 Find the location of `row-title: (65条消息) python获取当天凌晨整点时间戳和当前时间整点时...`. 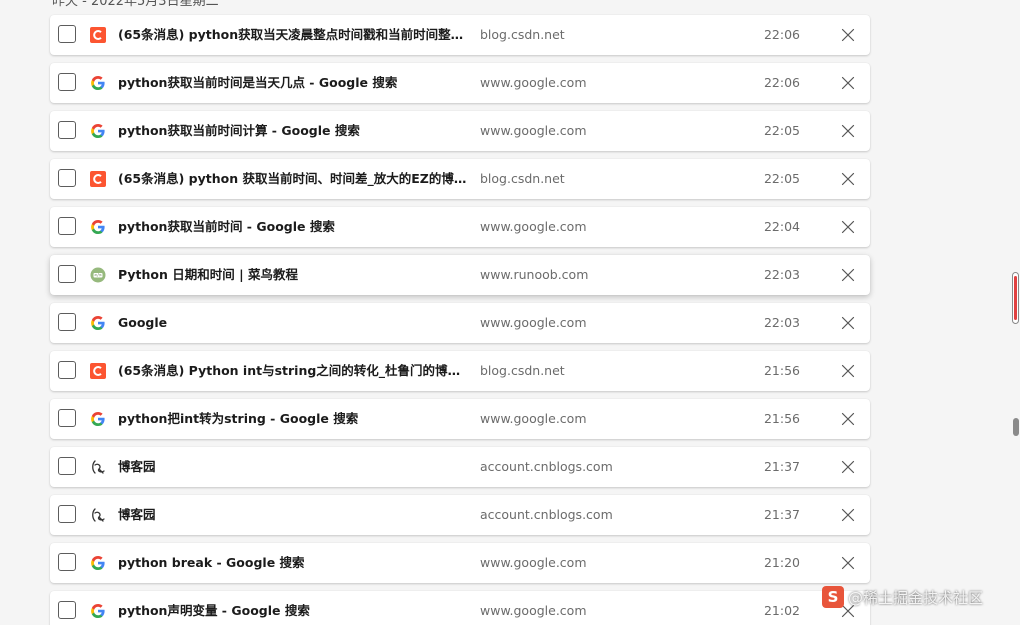

row-title: (65条消息) python获取当天凌晨整点时间戳和当前时间整点时... is located at coordinates (294, 35).